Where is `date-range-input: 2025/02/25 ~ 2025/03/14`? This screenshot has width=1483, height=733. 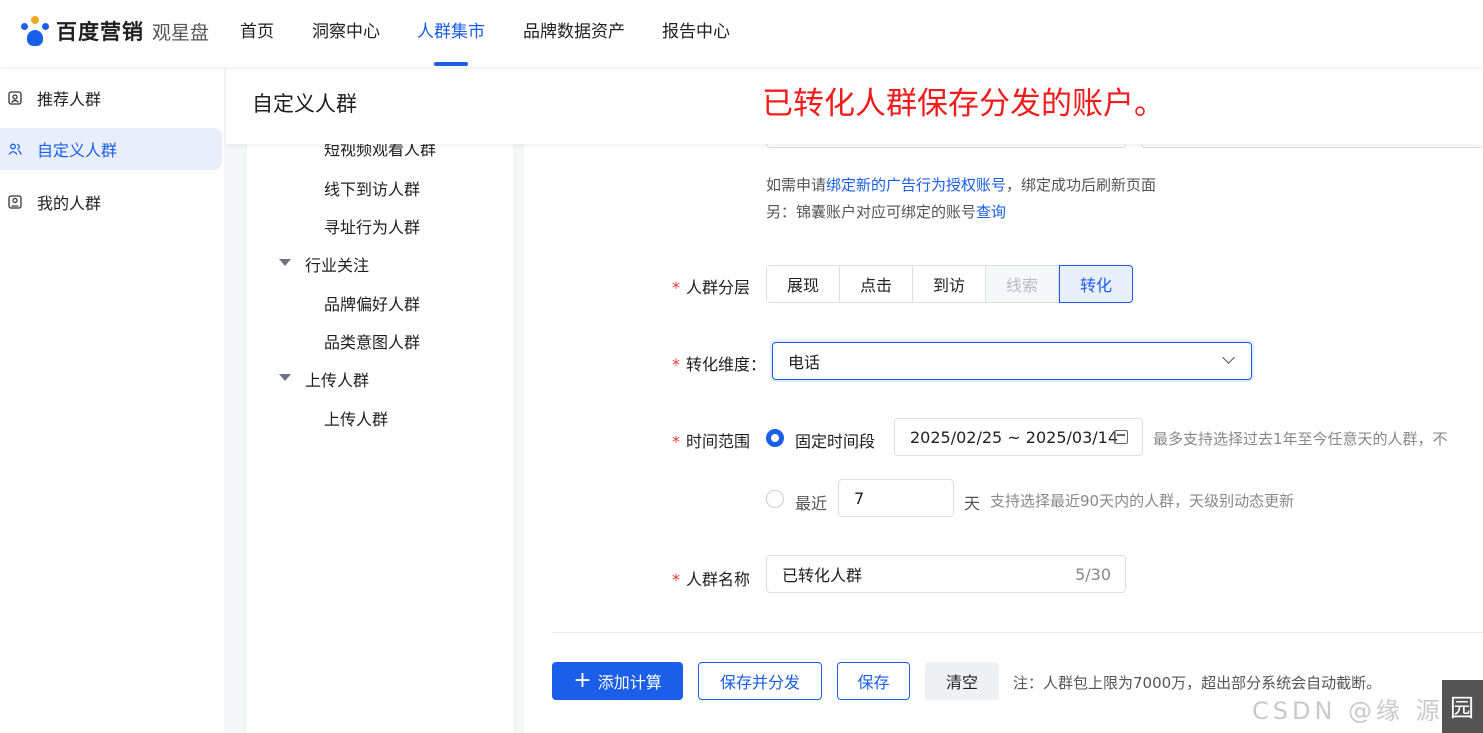
date-range-input: 2025/02/25 ~ 2025/03/14 is located at coordinates (1018, 437).